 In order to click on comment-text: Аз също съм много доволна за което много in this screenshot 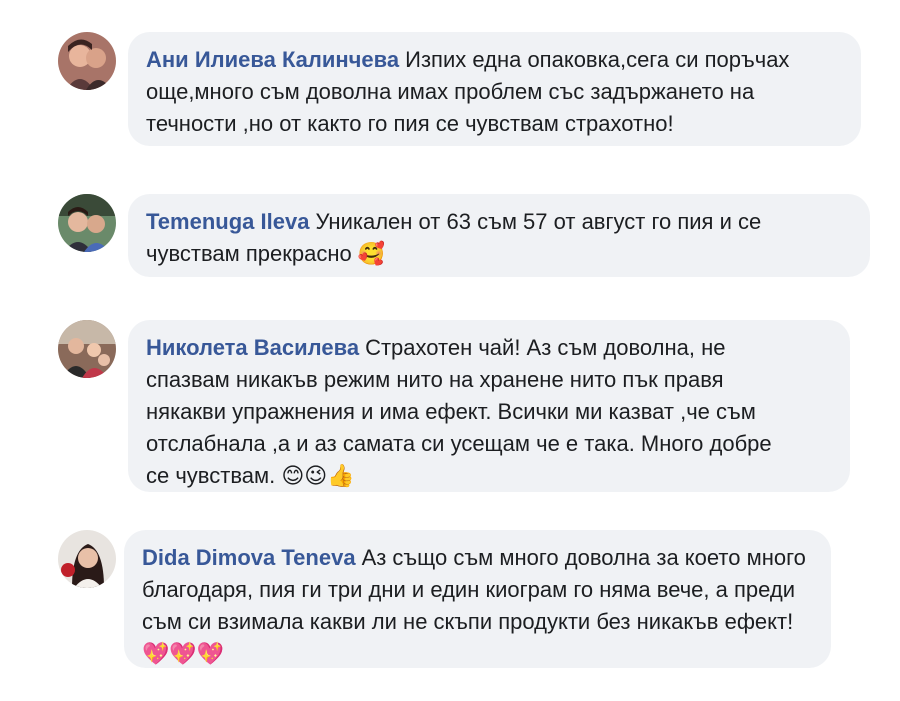, I will do `click(583, 557)`.